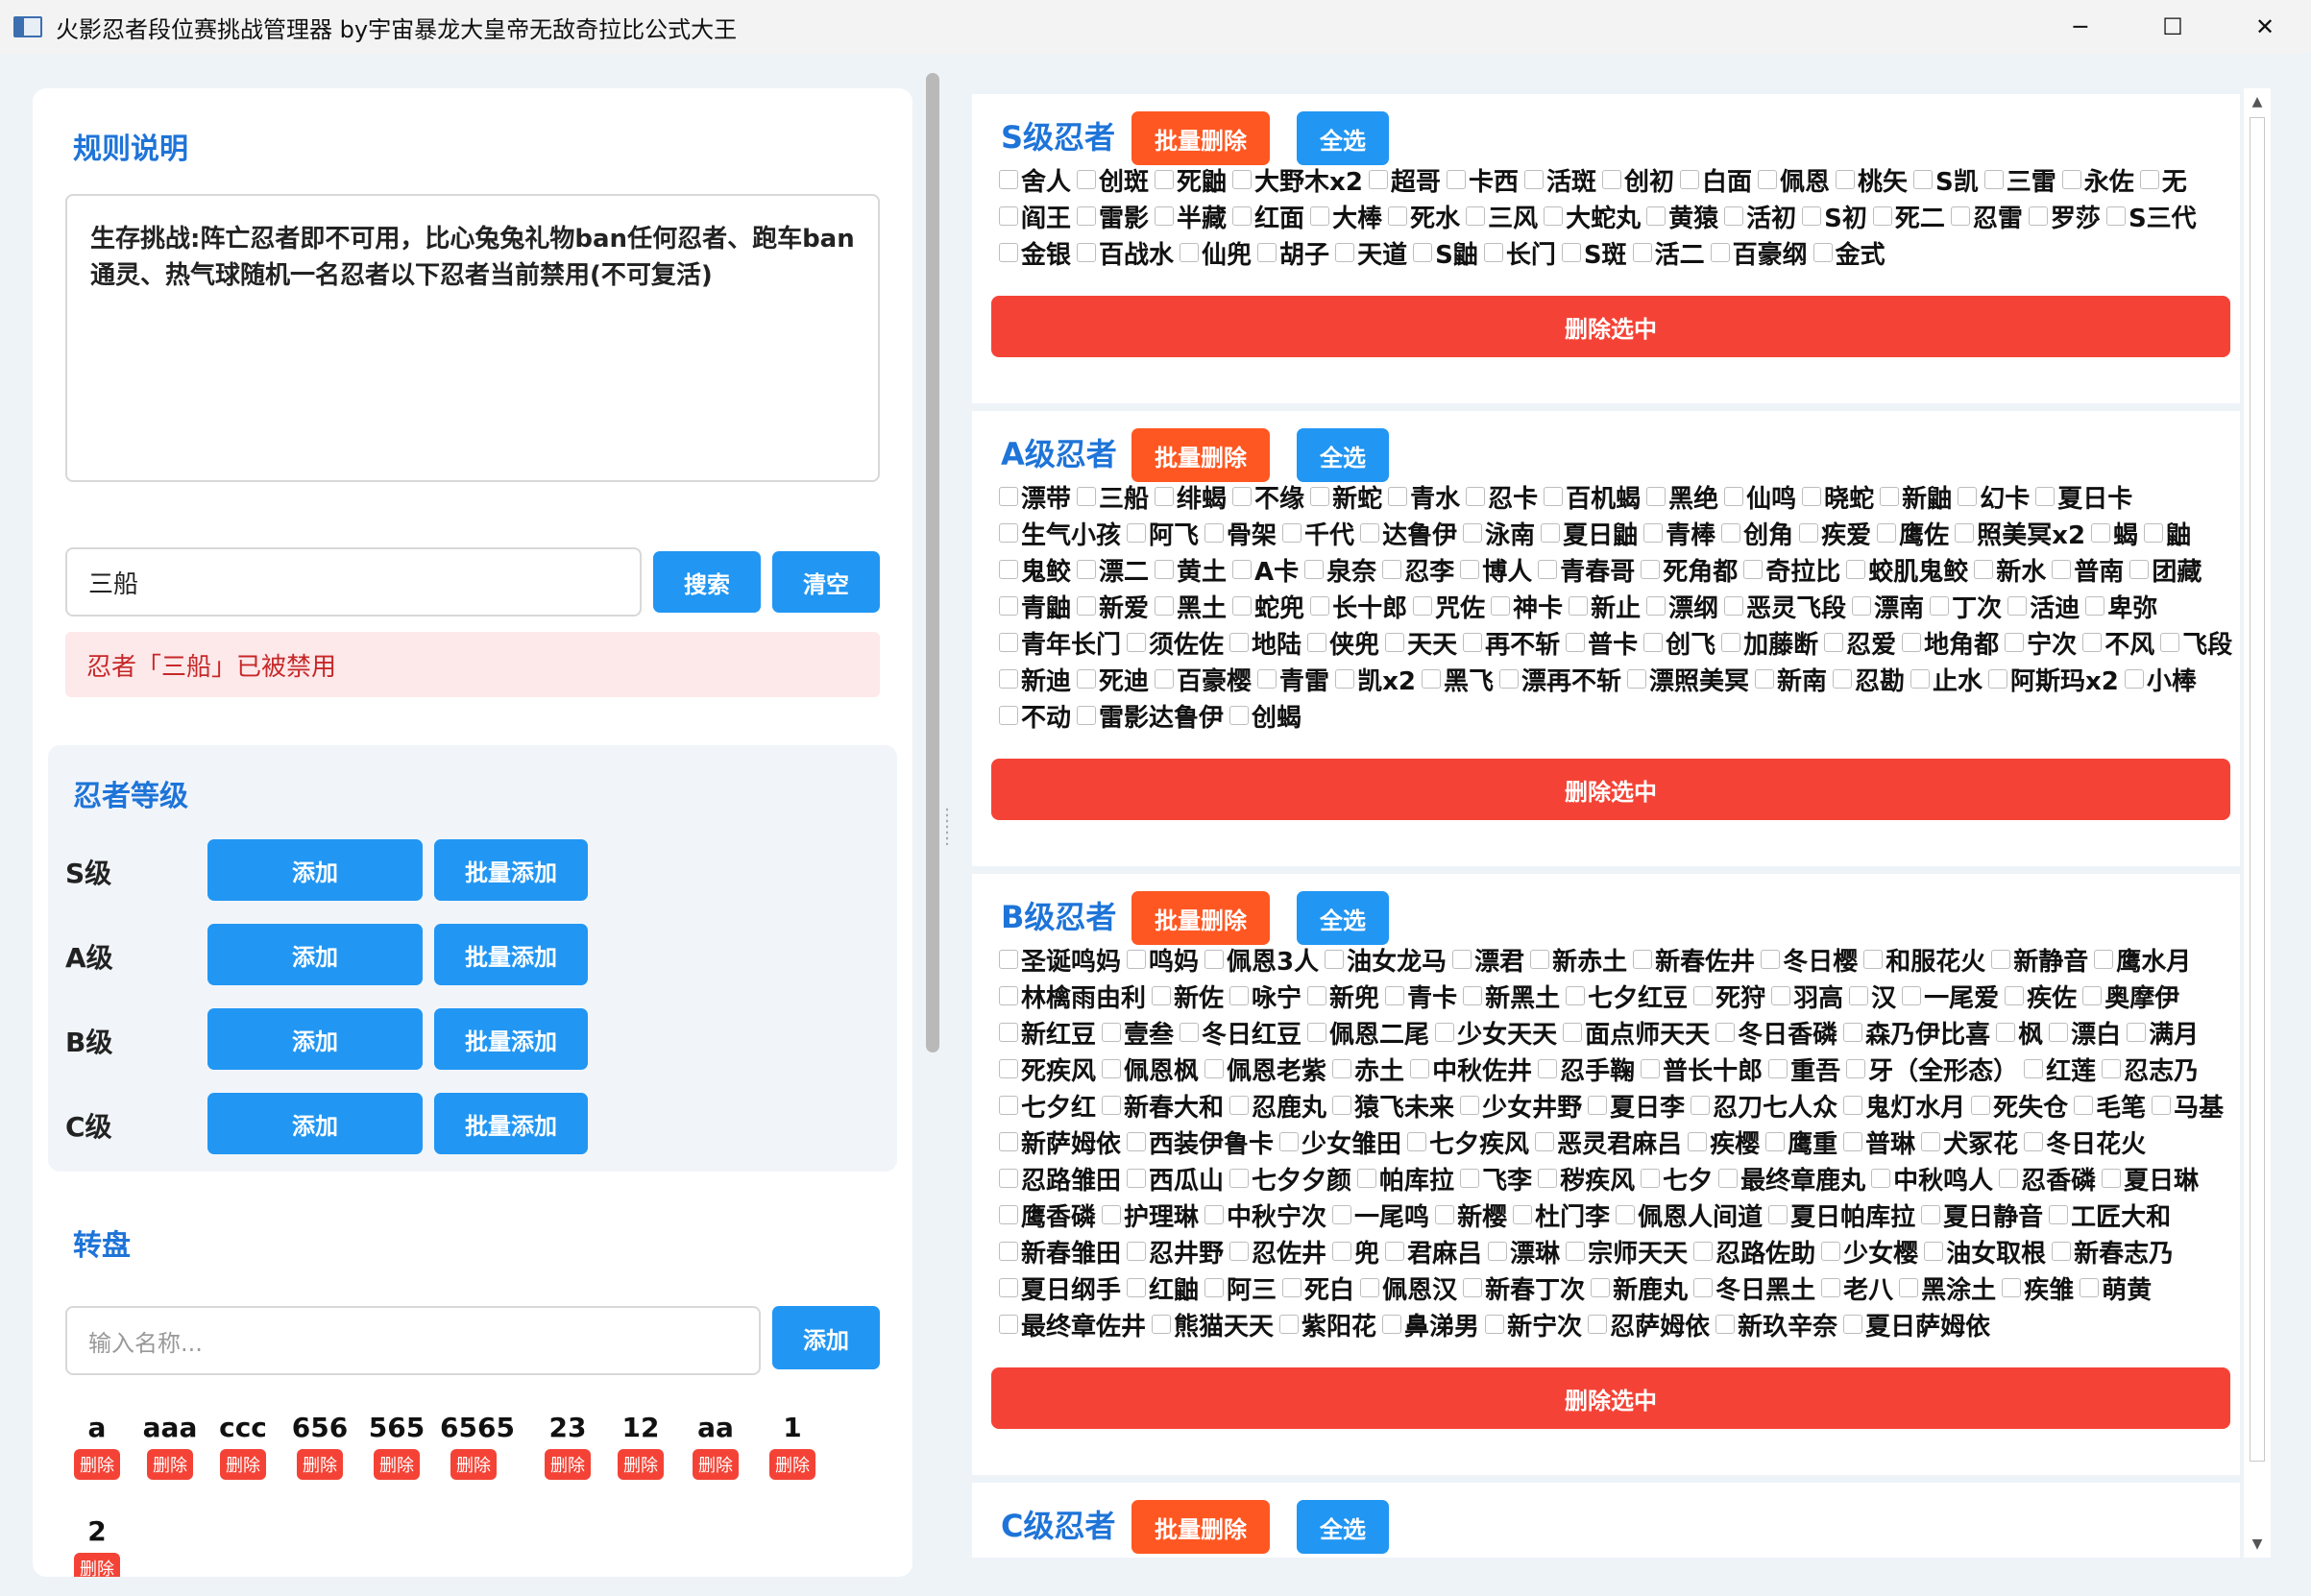 Image resolution: width=2311 pixels, height=1596 pixels. Describe the element at coordinates (1608, 1142) in the screenshot. I see `ninja-item: 恶灵君麻吕` at that location.